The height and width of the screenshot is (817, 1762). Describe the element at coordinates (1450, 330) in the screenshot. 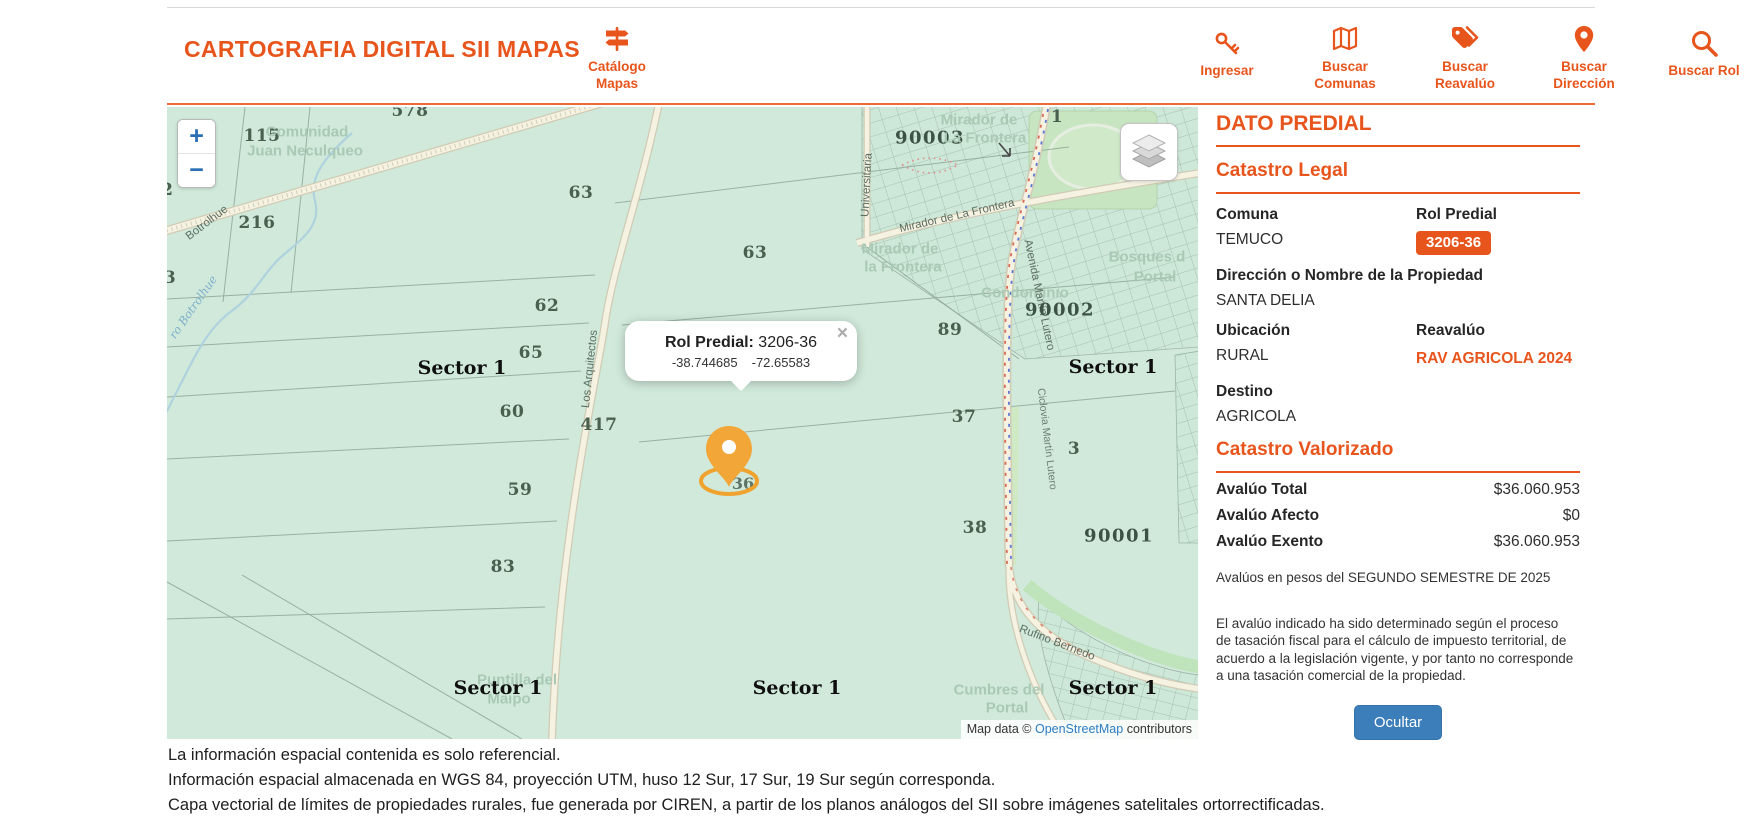

I see `reavaluo-label: Reavalúo` at that location.